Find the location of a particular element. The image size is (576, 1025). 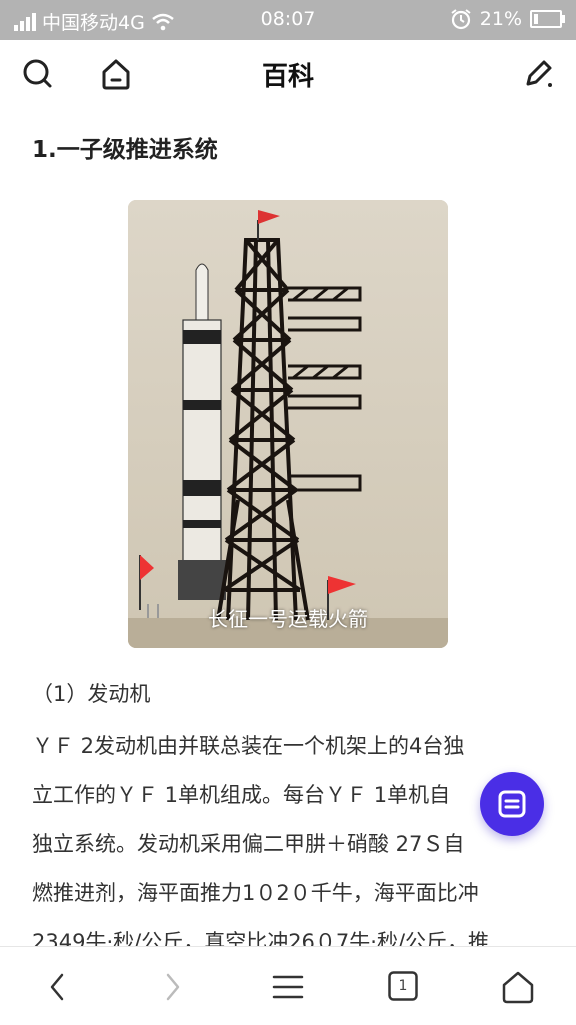

status-right: 21% is located at coordinates (507, 19).